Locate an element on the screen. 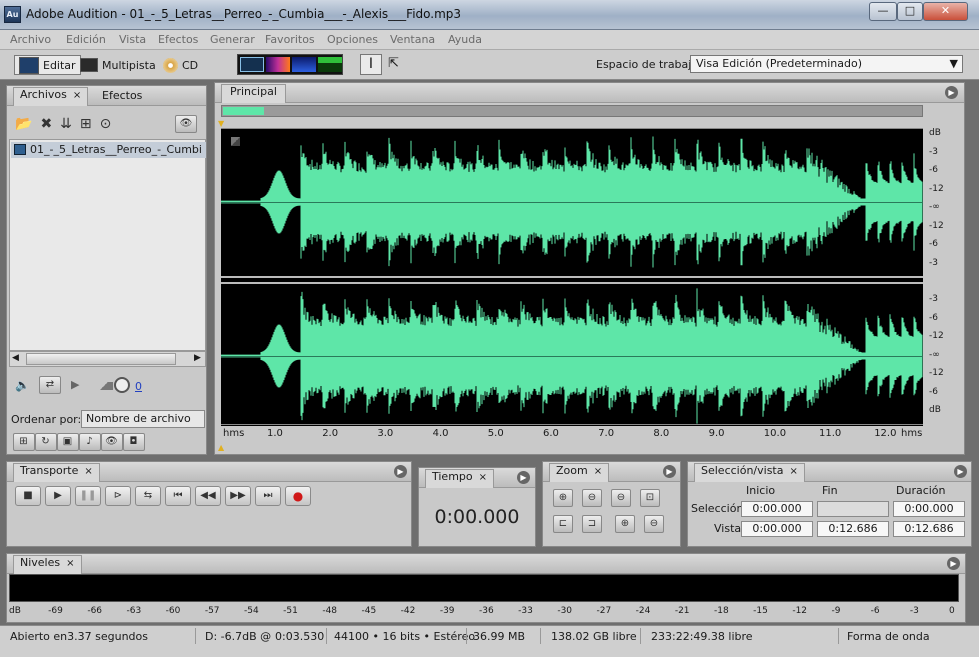 This screenshot has height=657, width=979. record-button: ● is located at coordinates (298, 496).